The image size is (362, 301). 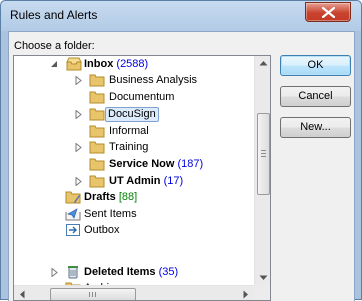 What do you see at coordinates (146, 181) in the screenshot?
I see `tree-item-label: UT Admin (17)` at bounding box center [146, 181].